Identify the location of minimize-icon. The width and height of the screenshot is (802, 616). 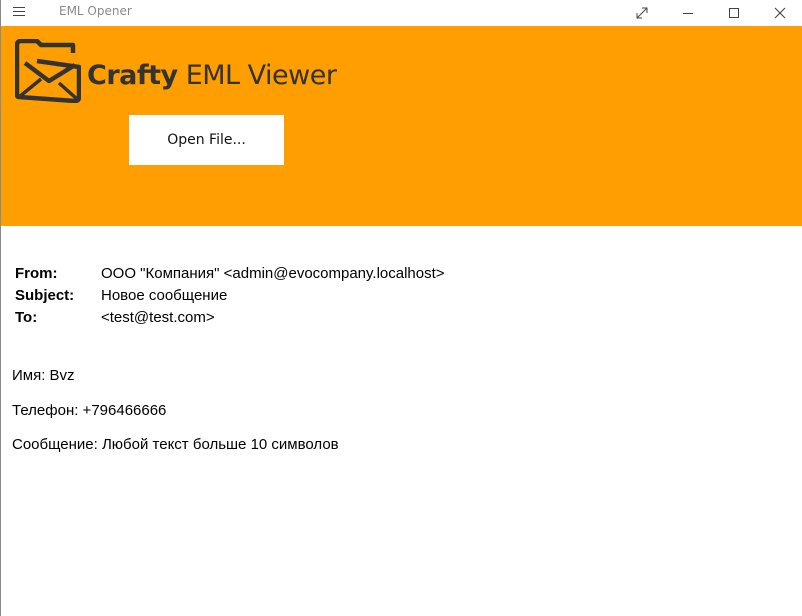
(688, 13).